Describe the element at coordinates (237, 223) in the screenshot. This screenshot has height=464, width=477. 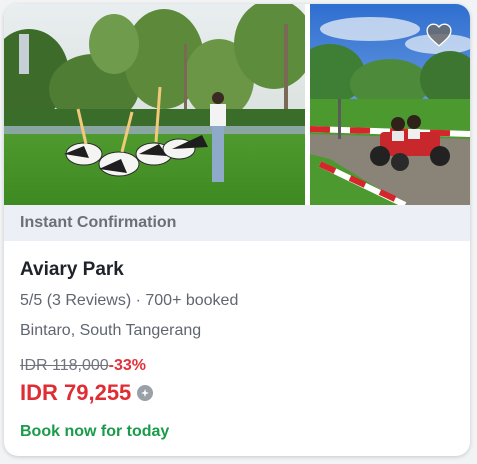
I see `instant-confirmation-banner: Instant Confirmation` at that location.